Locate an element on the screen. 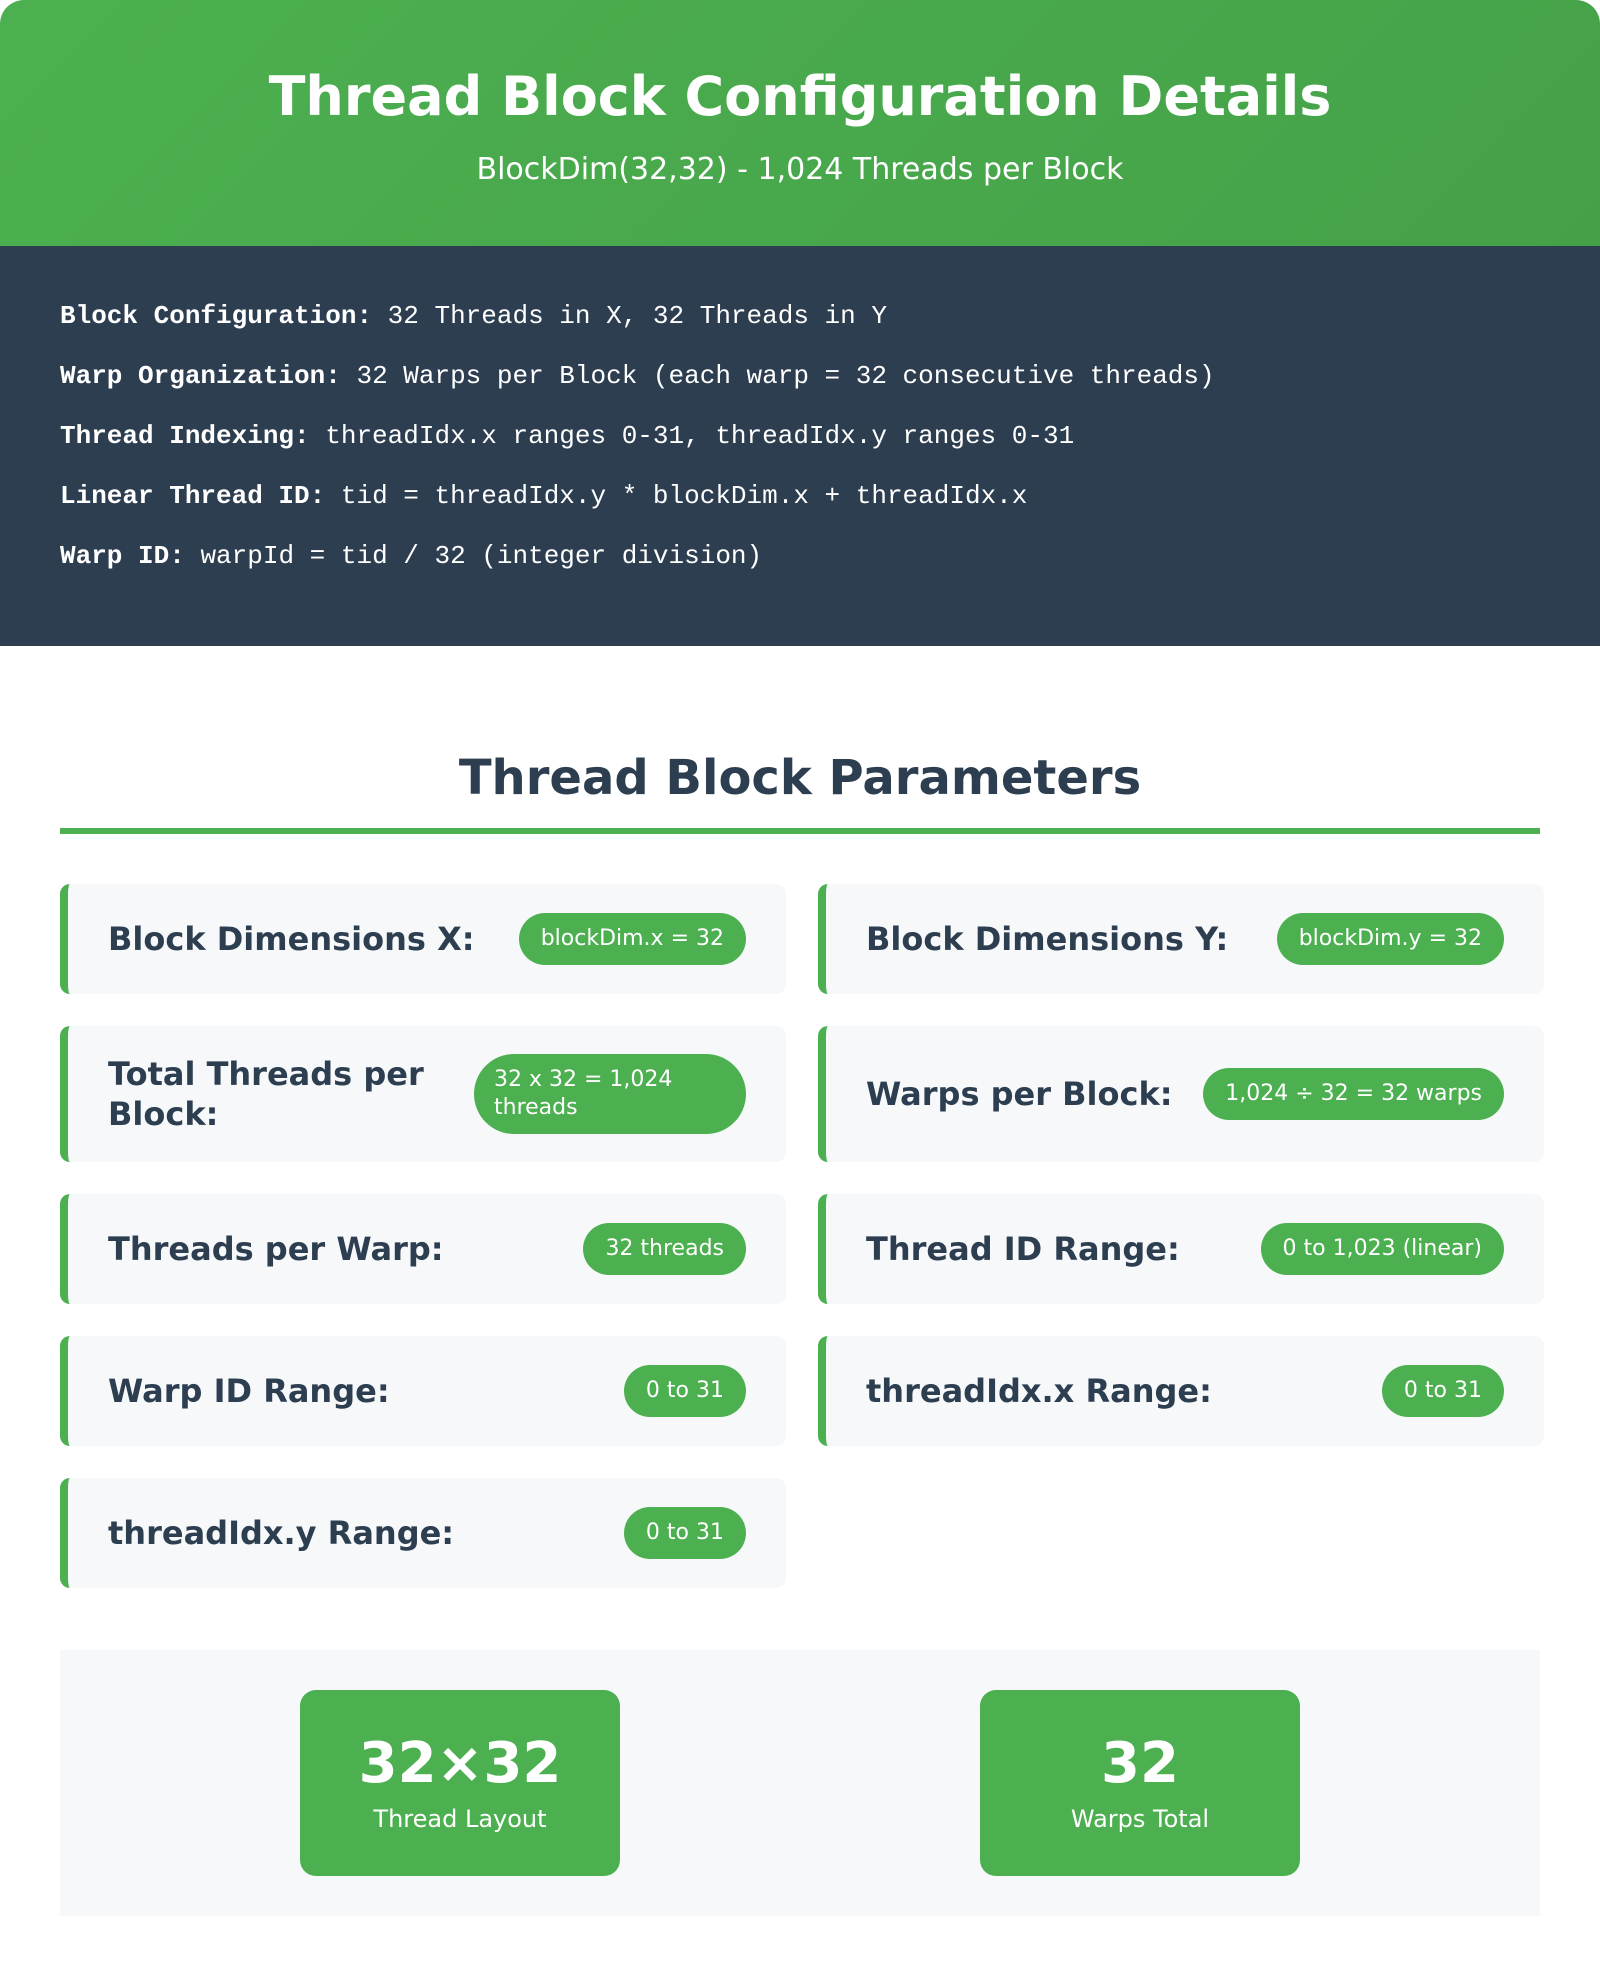  stat-caption: Warps Total is located at coordinates (1140, 1819).